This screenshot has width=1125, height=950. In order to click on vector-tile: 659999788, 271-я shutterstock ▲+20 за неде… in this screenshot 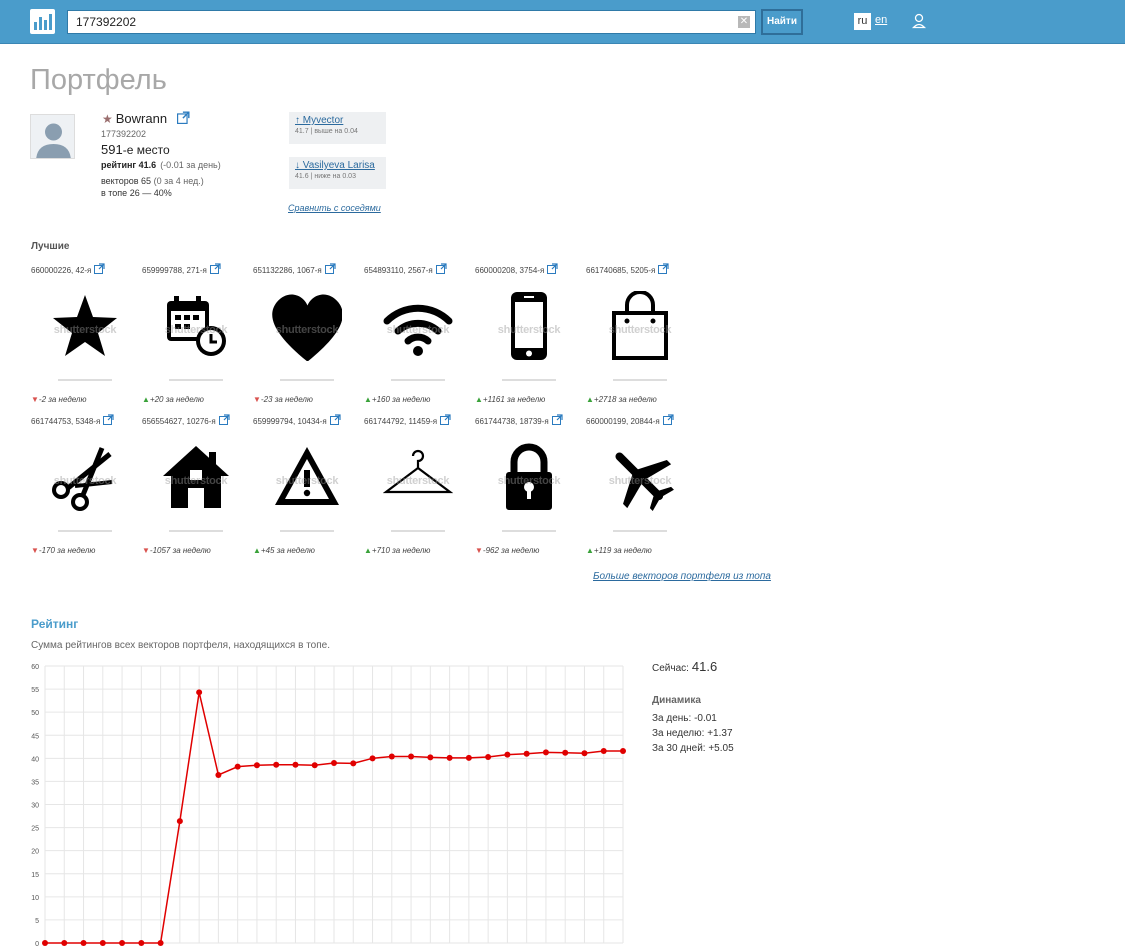, I will do `click(196, 335)`.